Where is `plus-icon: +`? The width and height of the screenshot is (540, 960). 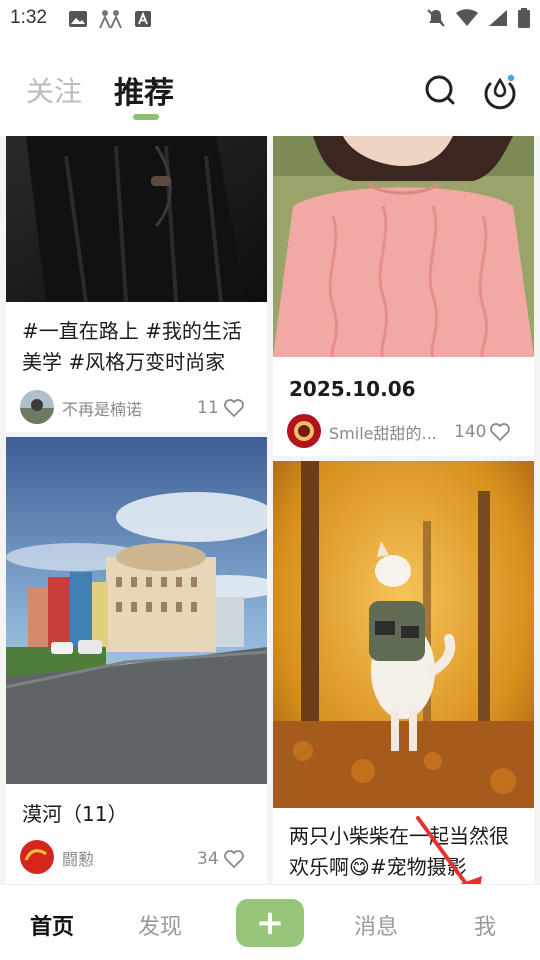
plus-icon: + is located at coordinates (270, 923).